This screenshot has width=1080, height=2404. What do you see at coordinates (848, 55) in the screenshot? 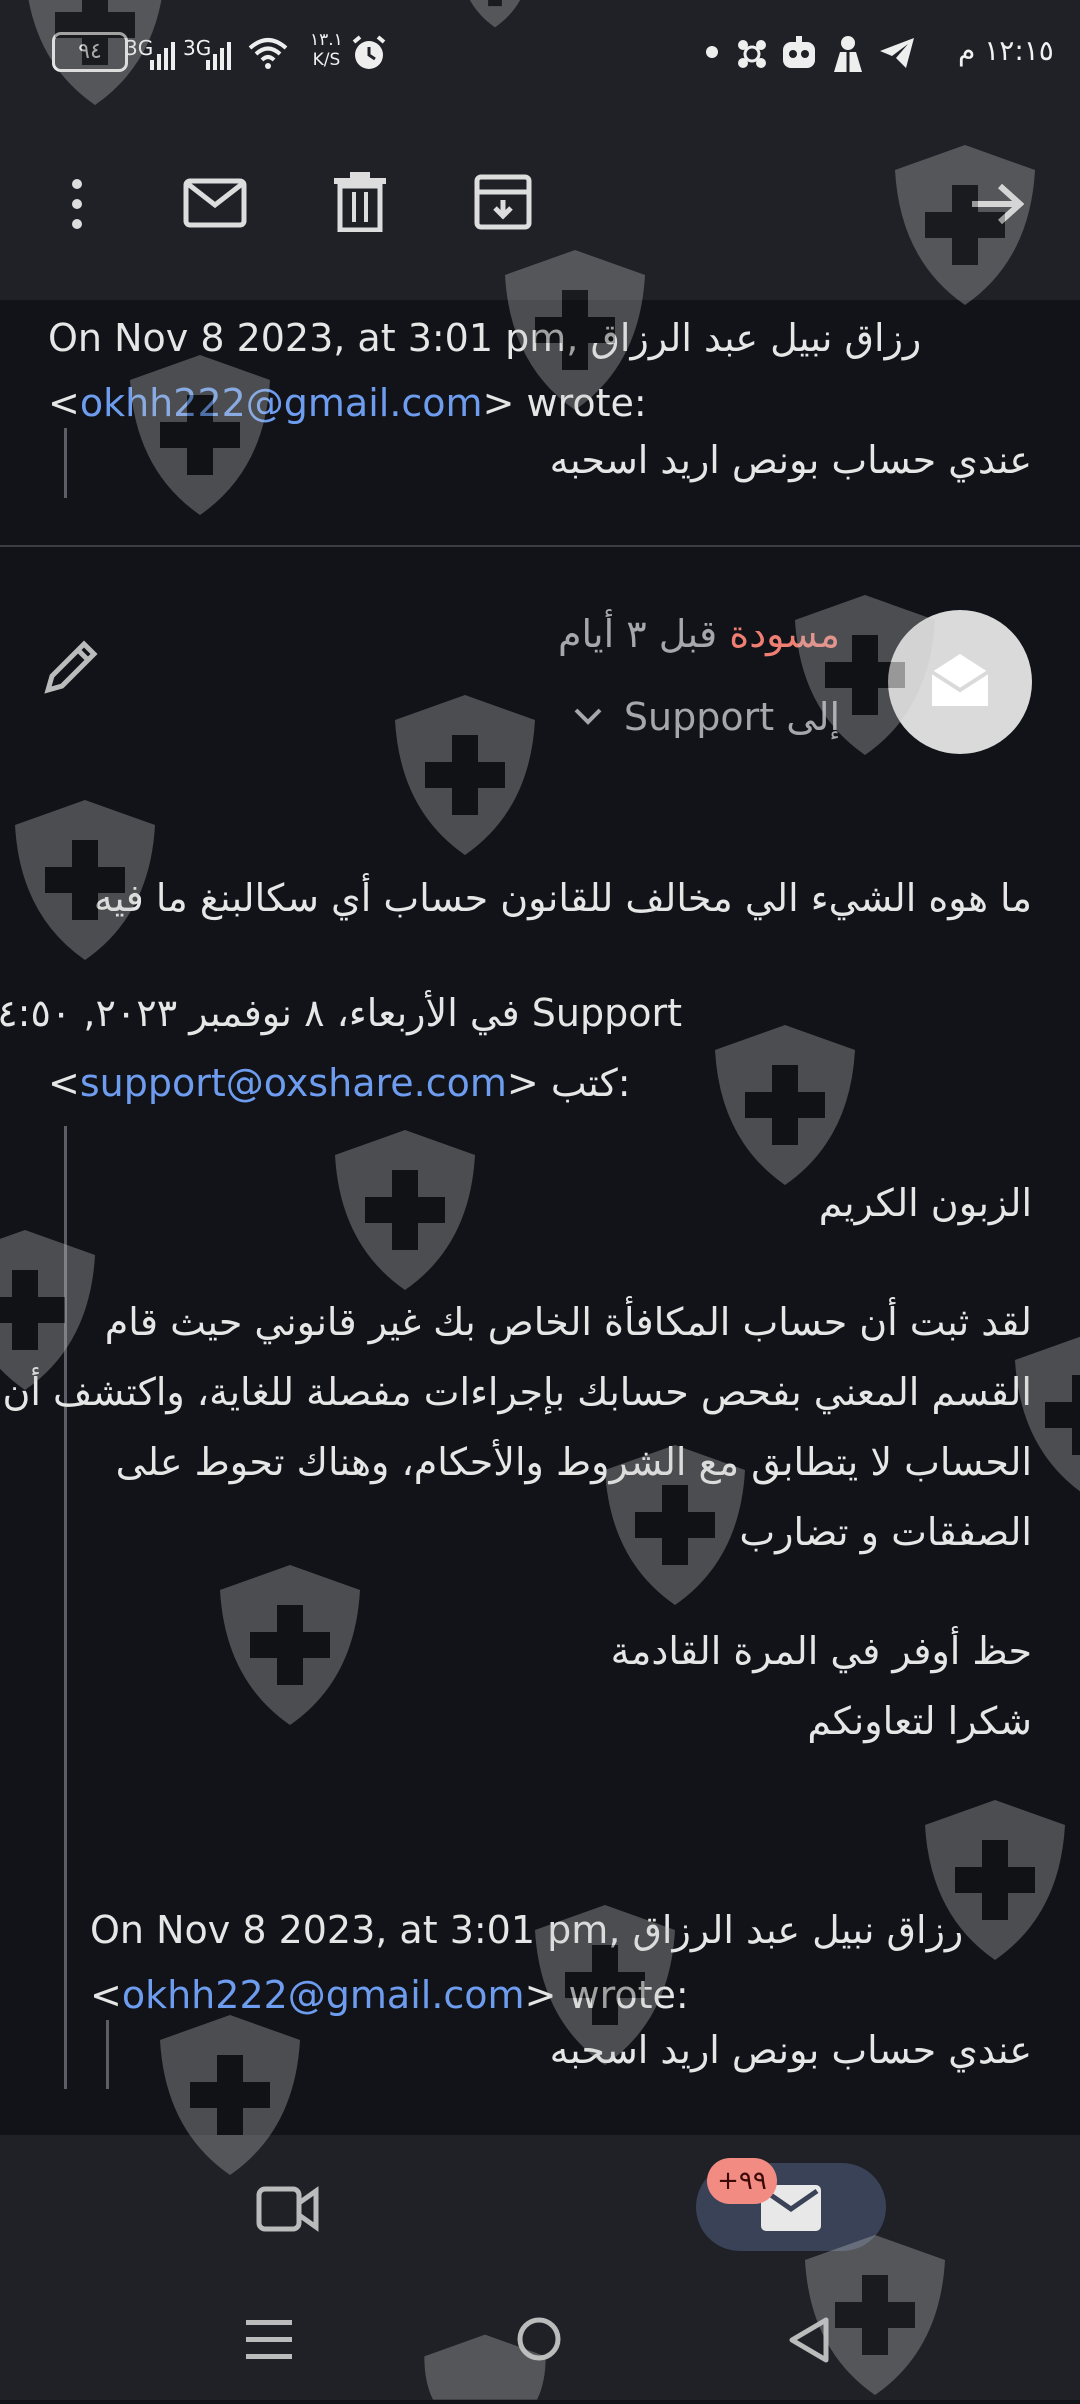
I see `person-app-icon` at bounding box center [848, 55].